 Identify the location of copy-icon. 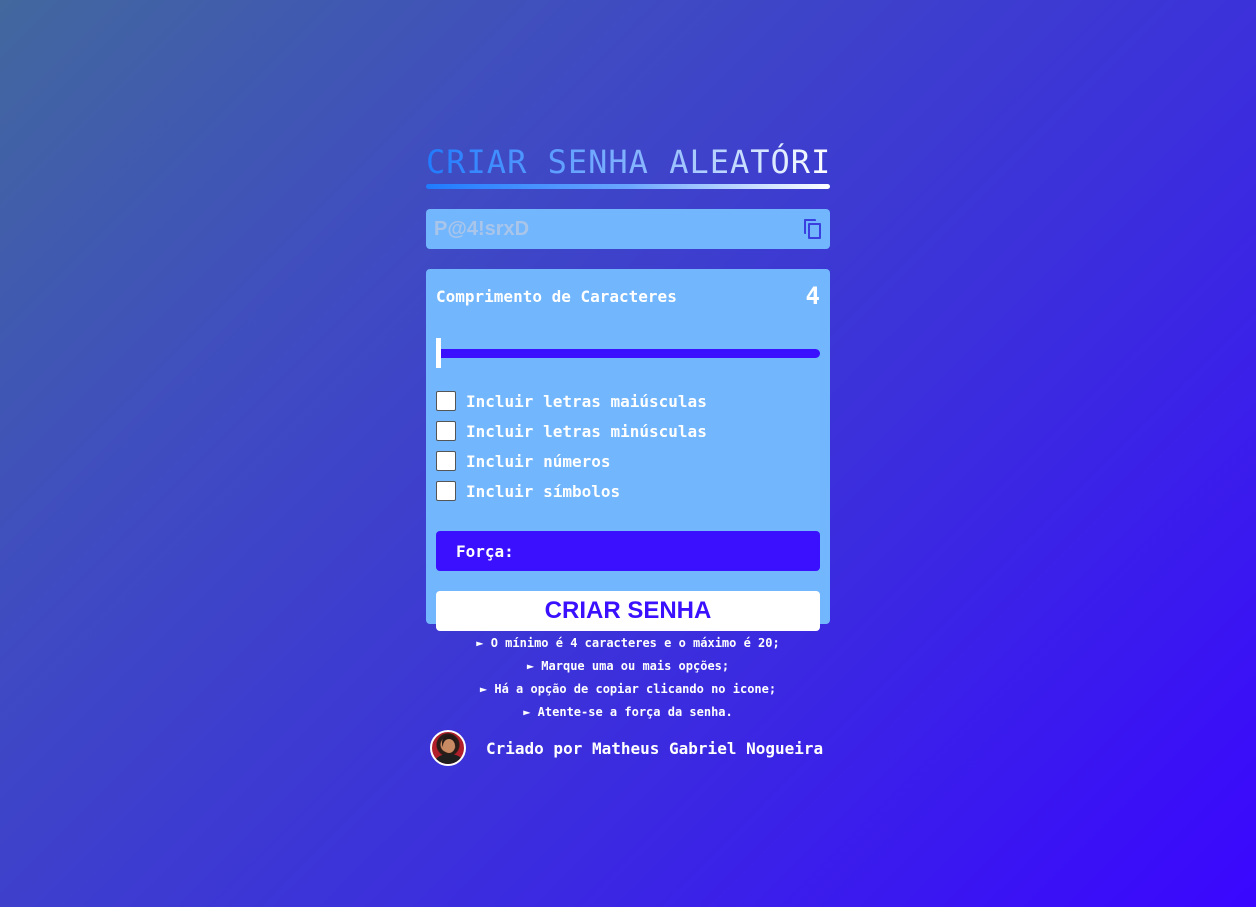
(813, 229).